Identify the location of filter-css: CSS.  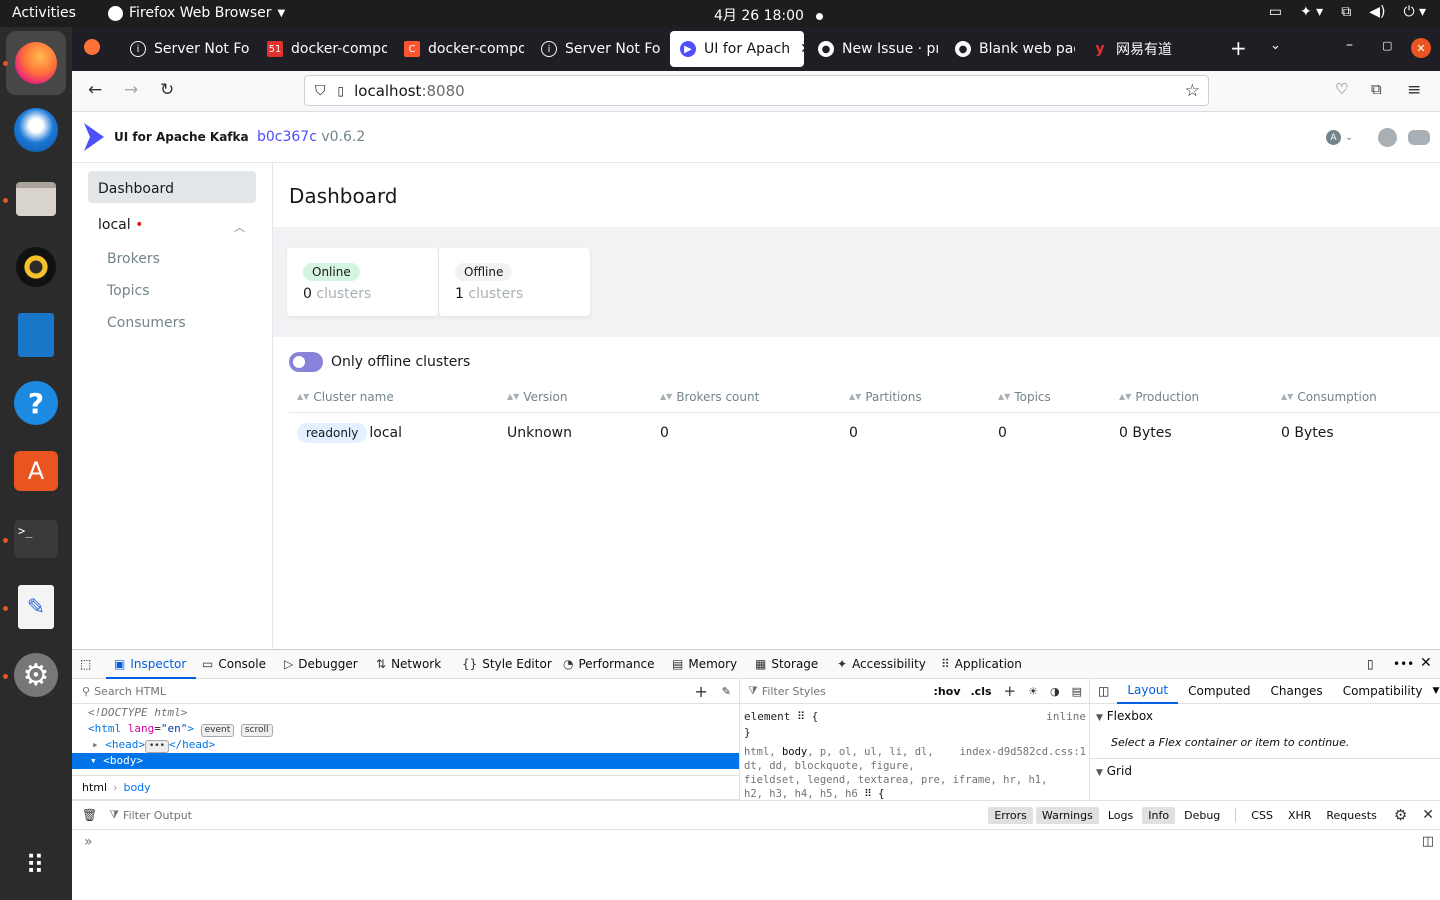
(1262, 815).